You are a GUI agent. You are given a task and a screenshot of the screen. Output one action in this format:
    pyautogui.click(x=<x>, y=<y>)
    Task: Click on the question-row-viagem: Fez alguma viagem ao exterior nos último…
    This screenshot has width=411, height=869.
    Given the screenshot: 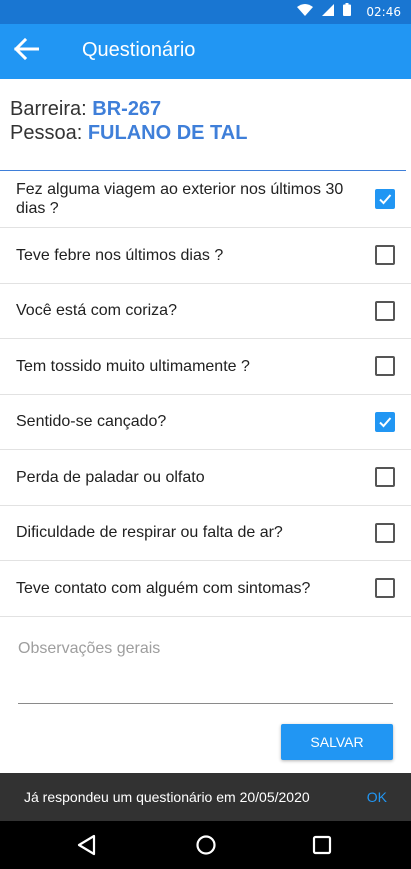 What is the action you would take?
    pyautogui.click(x=205, y=199)
    